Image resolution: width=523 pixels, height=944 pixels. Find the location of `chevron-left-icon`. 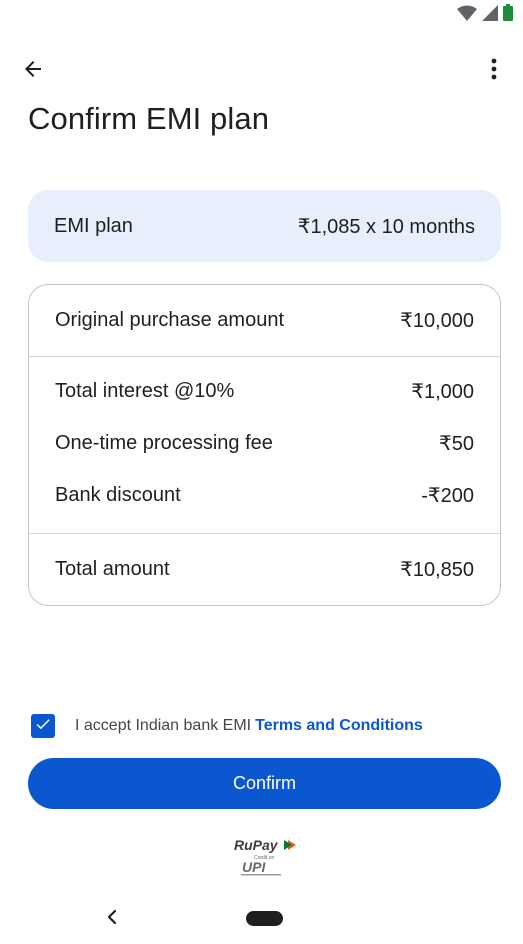

chevron-left-icon is located at coordinates (112, 919).